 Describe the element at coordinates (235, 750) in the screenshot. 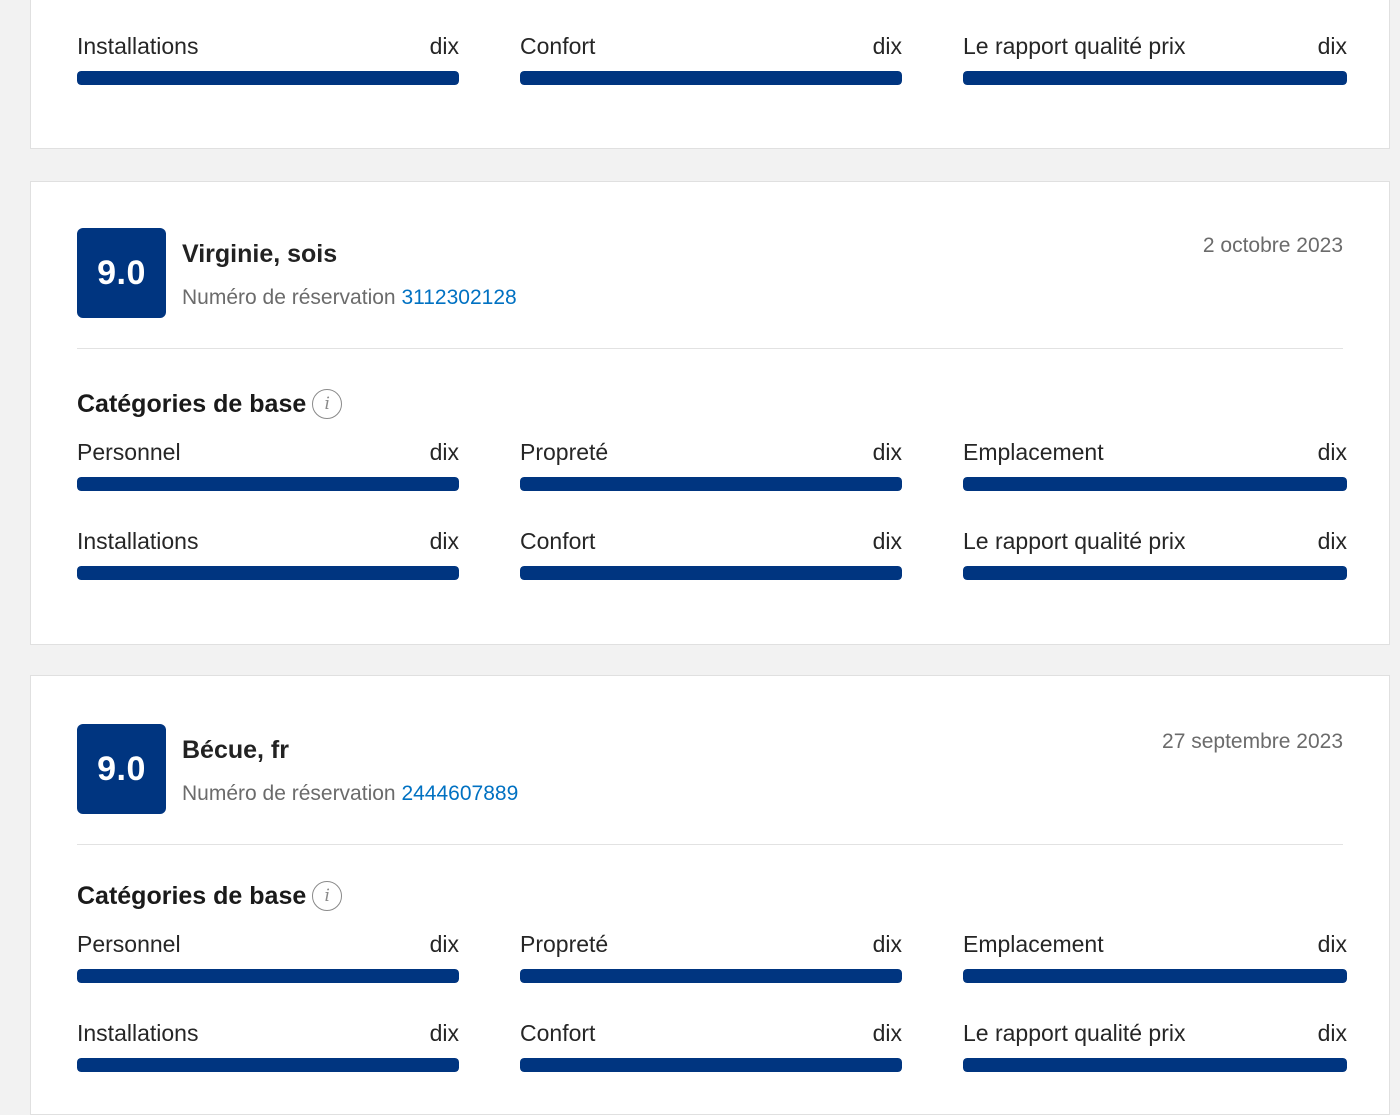

I see `reviewer-name: Bécue, fr` at that location.